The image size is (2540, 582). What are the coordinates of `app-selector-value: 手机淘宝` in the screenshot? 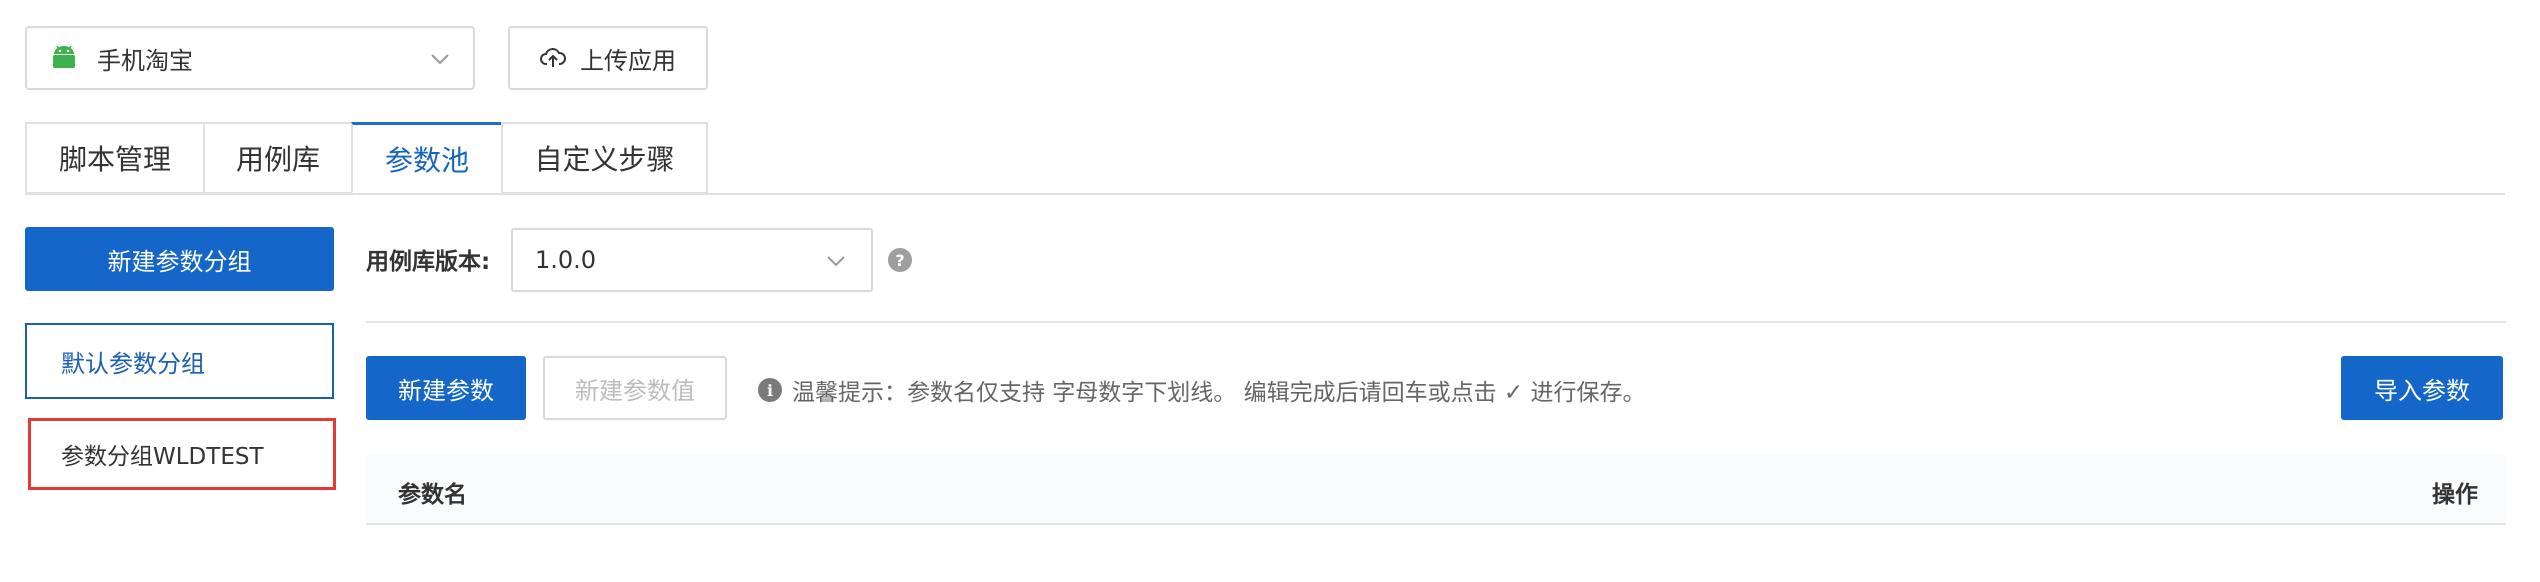 It's located at (145, 60).